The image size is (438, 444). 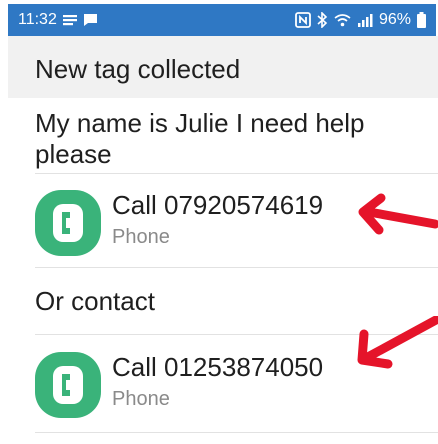 What do you see at coordinates (37, 19) in the screenshot?
I see `status-time: 11:32` at bounding box center [37, 19].